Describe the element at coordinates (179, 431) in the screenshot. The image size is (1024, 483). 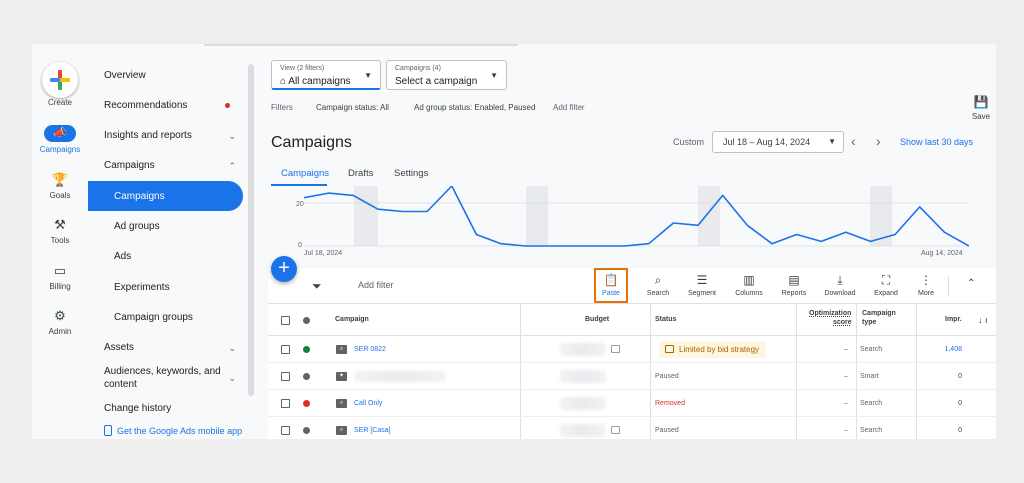
I see `mobile-app-label: Get the Google Ads mobile app` at that location.